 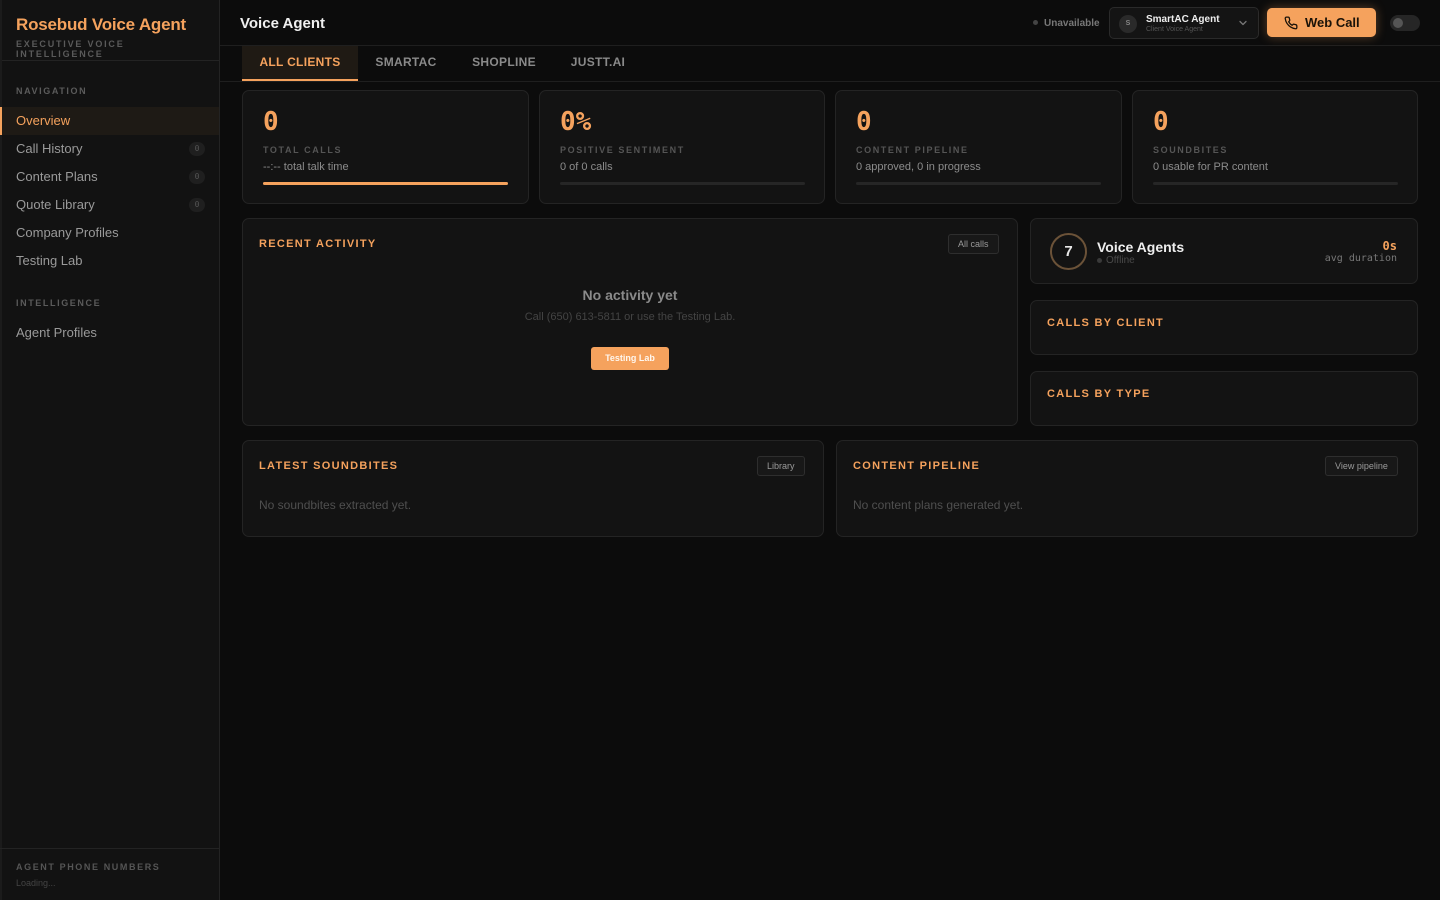 What do you see at coordinates (630, 295) in the screenshot?
I see `empty-state-title: No activity yet` at bounding box center [630, 295].